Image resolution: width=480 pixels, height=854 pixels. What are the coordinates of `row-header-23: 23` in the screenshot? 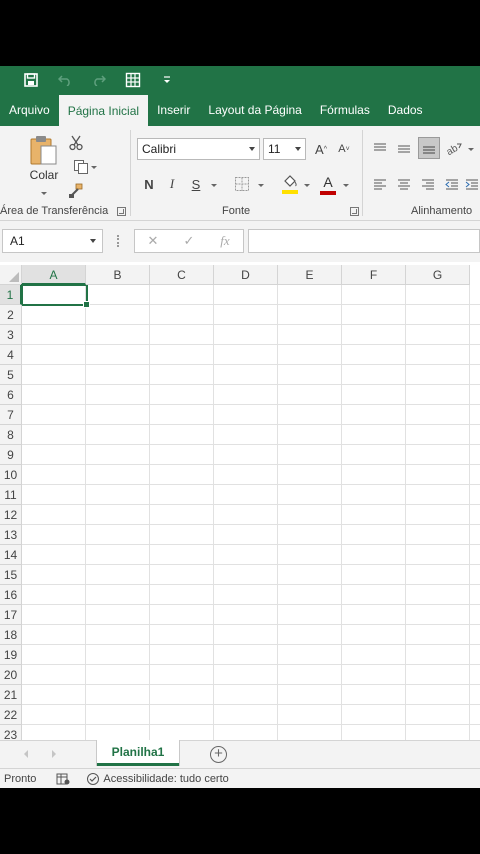 It's located at (11, 732).